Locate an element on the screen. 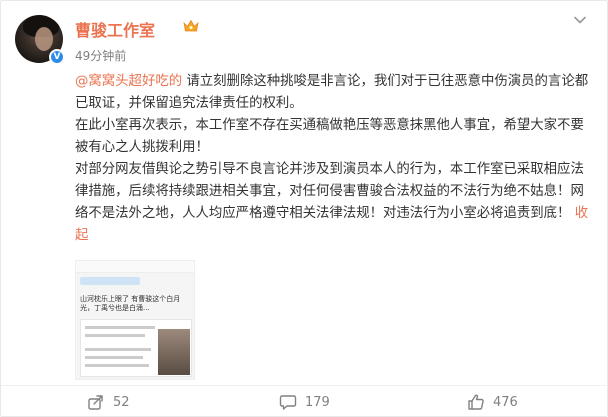 Image resolution: width=608 pixels, height=417 pixels. avatar-face is located at coordinates (44, 39).